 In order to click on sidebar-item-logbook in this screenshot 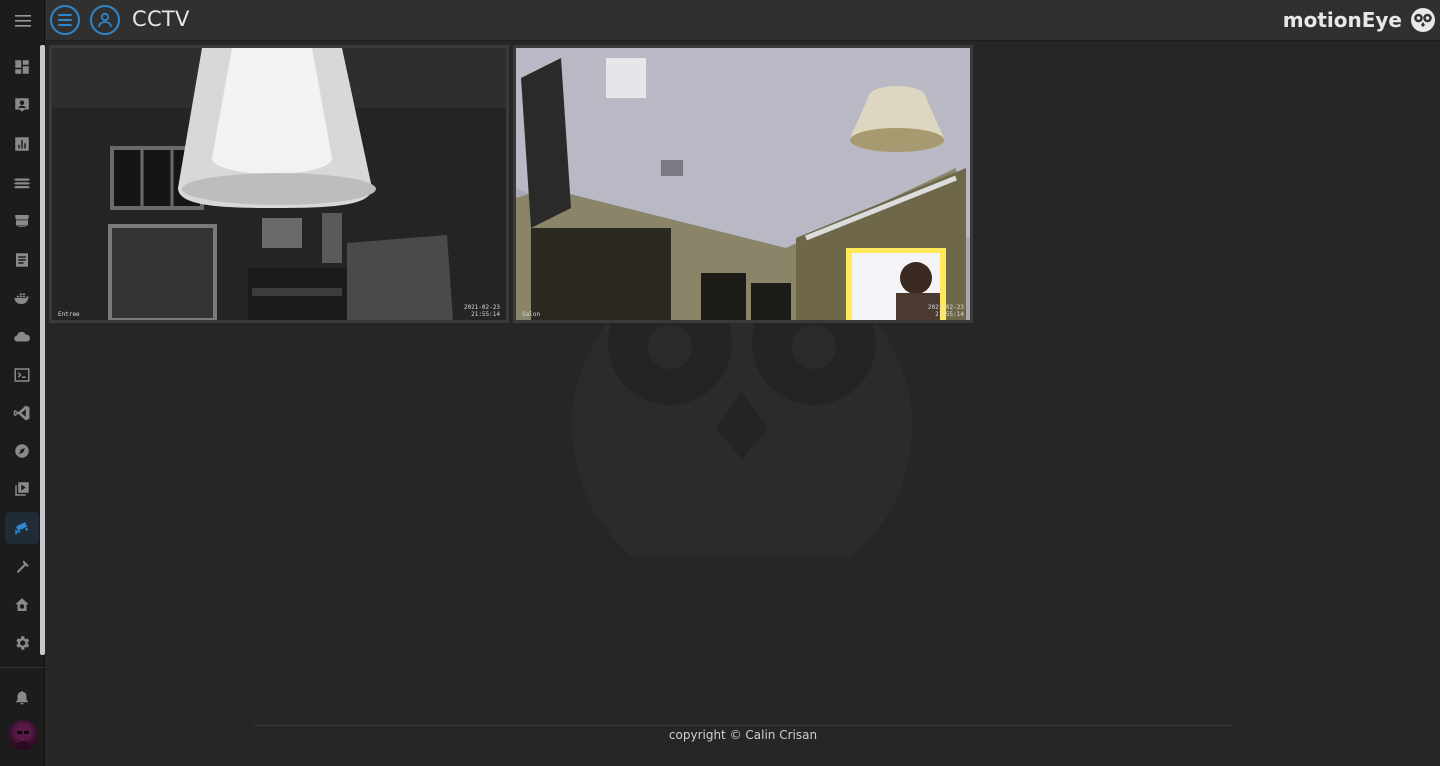, I will do `click(22, 183)`.